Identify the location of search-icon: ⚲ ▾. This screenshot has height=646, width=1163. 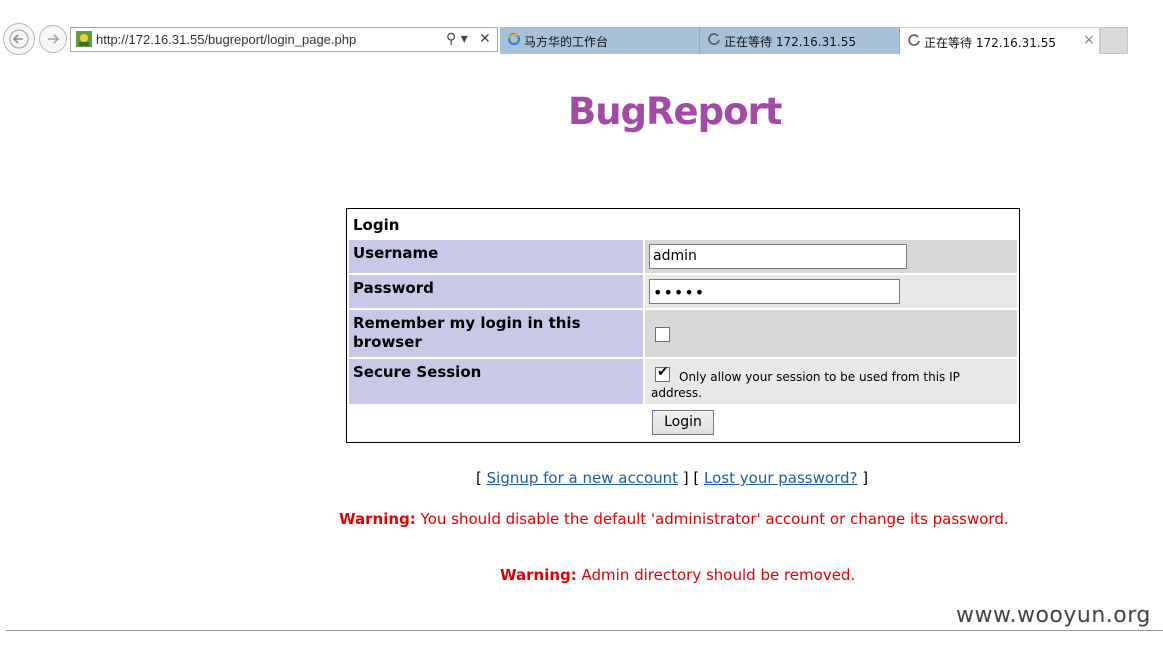
(457, 39).